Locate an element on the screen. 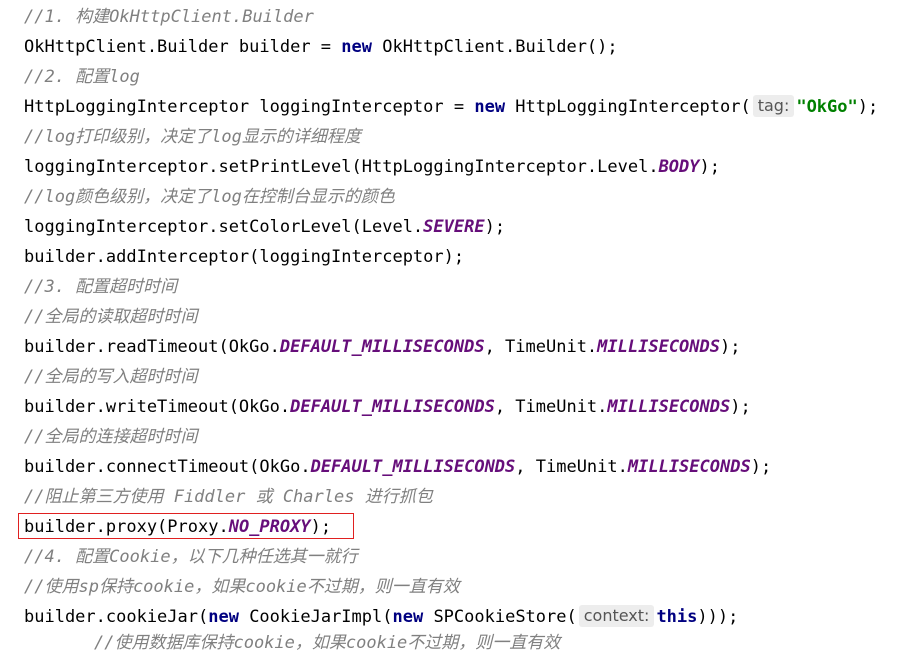 The image size is (908, 658). code-text: loggingInterceptor.setColorLevel(Level. is located at coordinates (224, 227).